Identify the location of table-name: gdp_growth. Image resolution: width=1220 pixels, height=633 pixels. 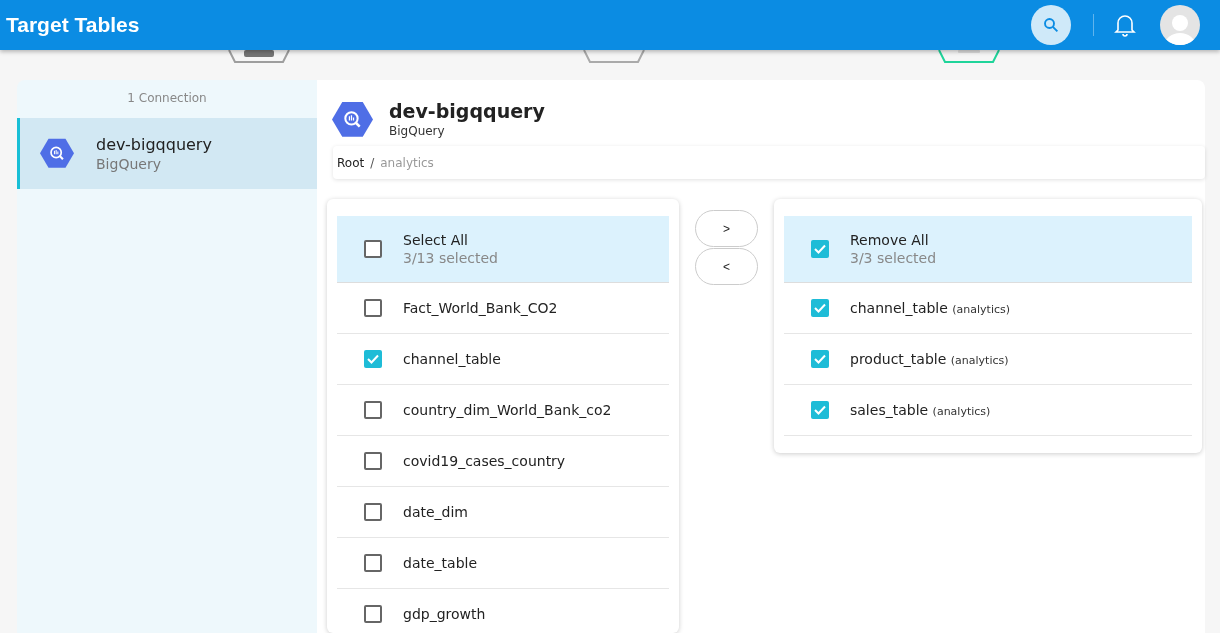
(444, 614).